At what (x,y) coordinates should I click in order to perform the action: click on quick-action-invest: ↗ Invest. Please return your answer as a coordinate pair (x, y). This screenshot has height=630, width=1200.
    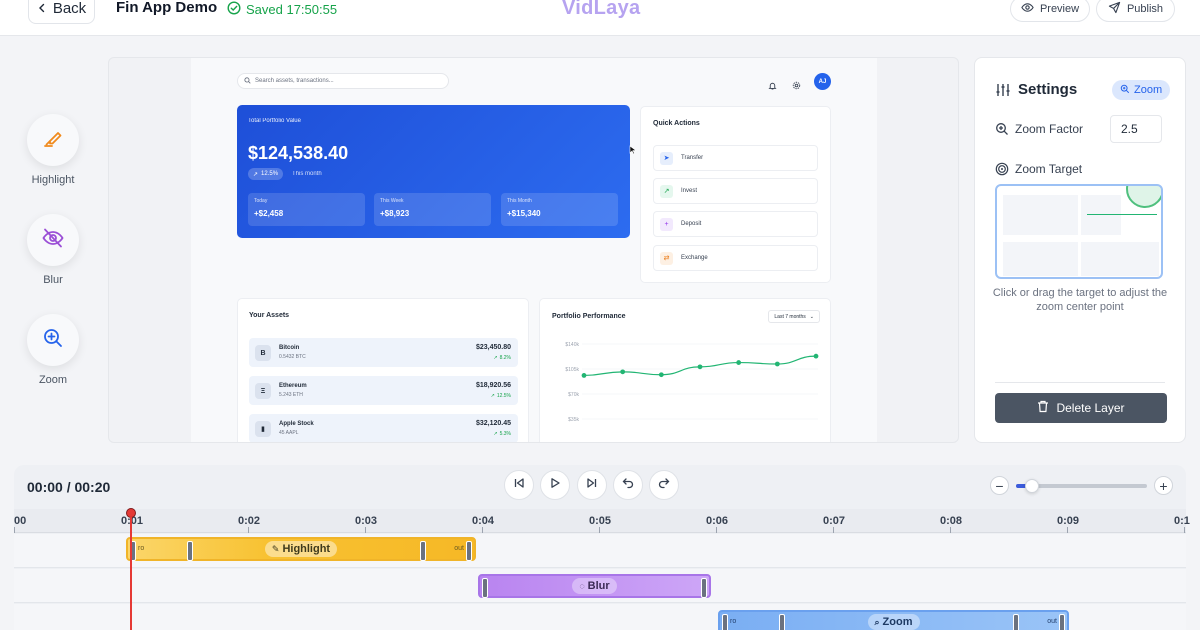
    Looking at the image, I should click on (735, 191).